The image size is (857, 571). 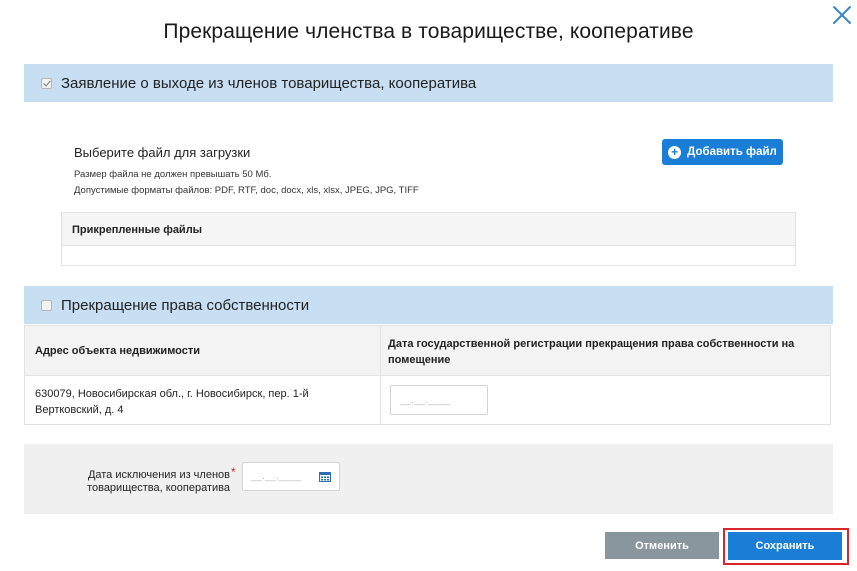 What do you see at coordinates (732, 152) in the screenshot?
I see `add-file-button-label: Добавить файл` at bounding box center [732, 152].